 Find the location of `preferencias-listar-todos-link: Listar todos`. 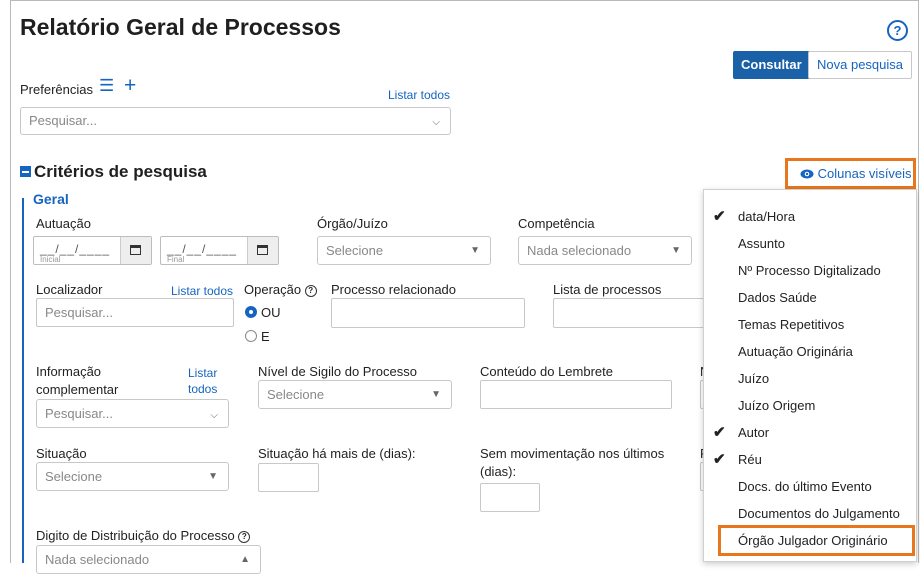

preferencias-listar-todos-link: Listar todos is located at coordinates (419, 95).